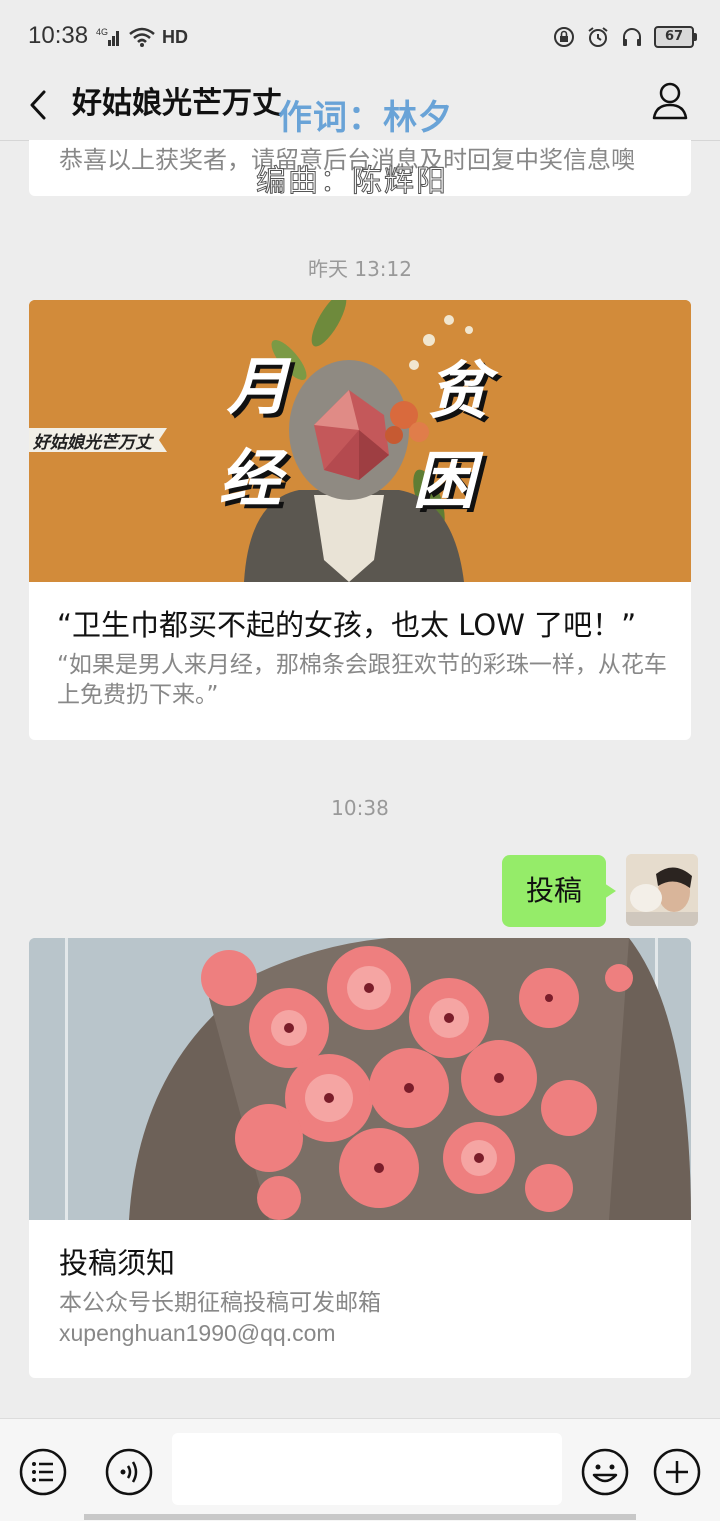 Image resolution: width=720 pixels, height=1521 pixels. I want to click on cover-banner-text: 好姑娘光芒万丈, so click(92, 443).